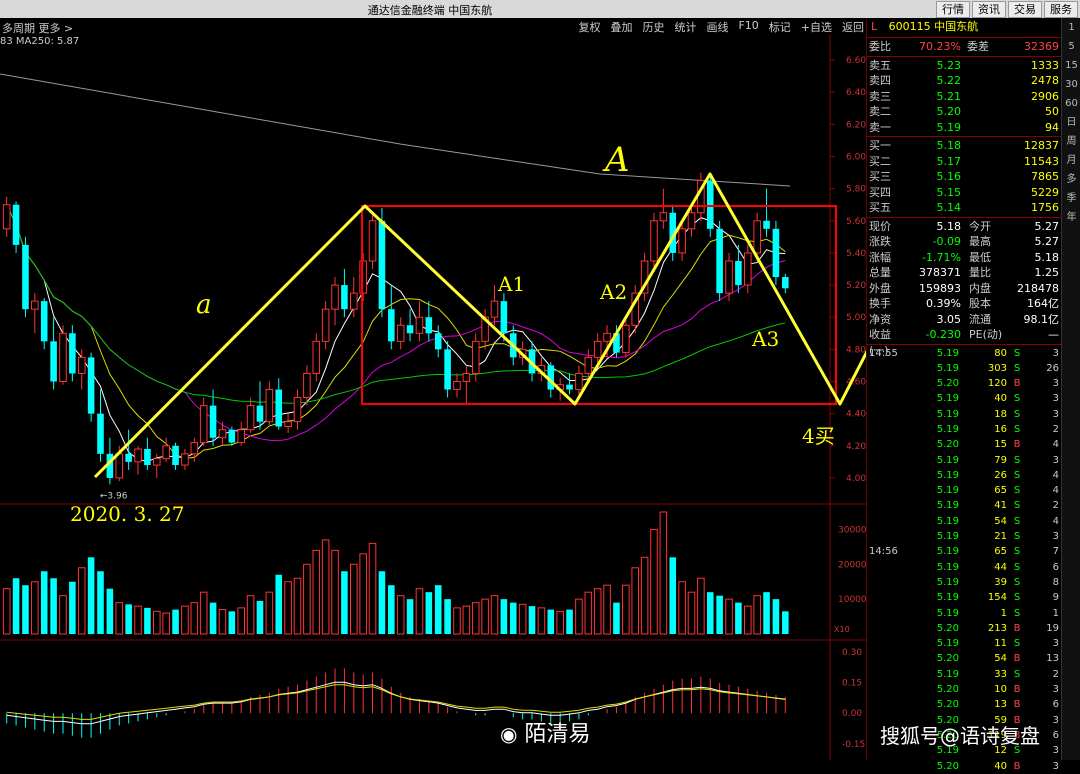 The image size is (1080, 774). I want to click on tick-volume: 54, so click(1000, 521).